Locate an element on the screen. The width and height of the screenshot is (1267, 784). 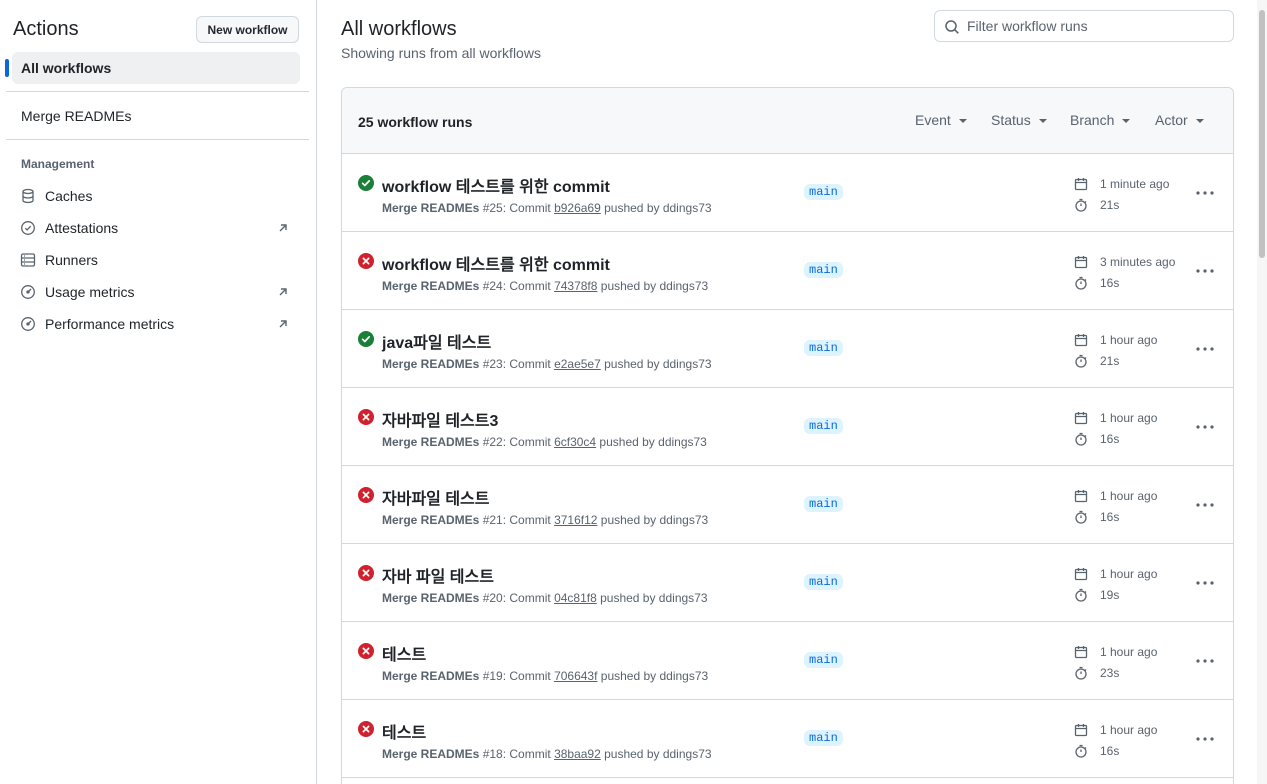
sidebar-item-caches: Caches is located at coordinates (156, 196).